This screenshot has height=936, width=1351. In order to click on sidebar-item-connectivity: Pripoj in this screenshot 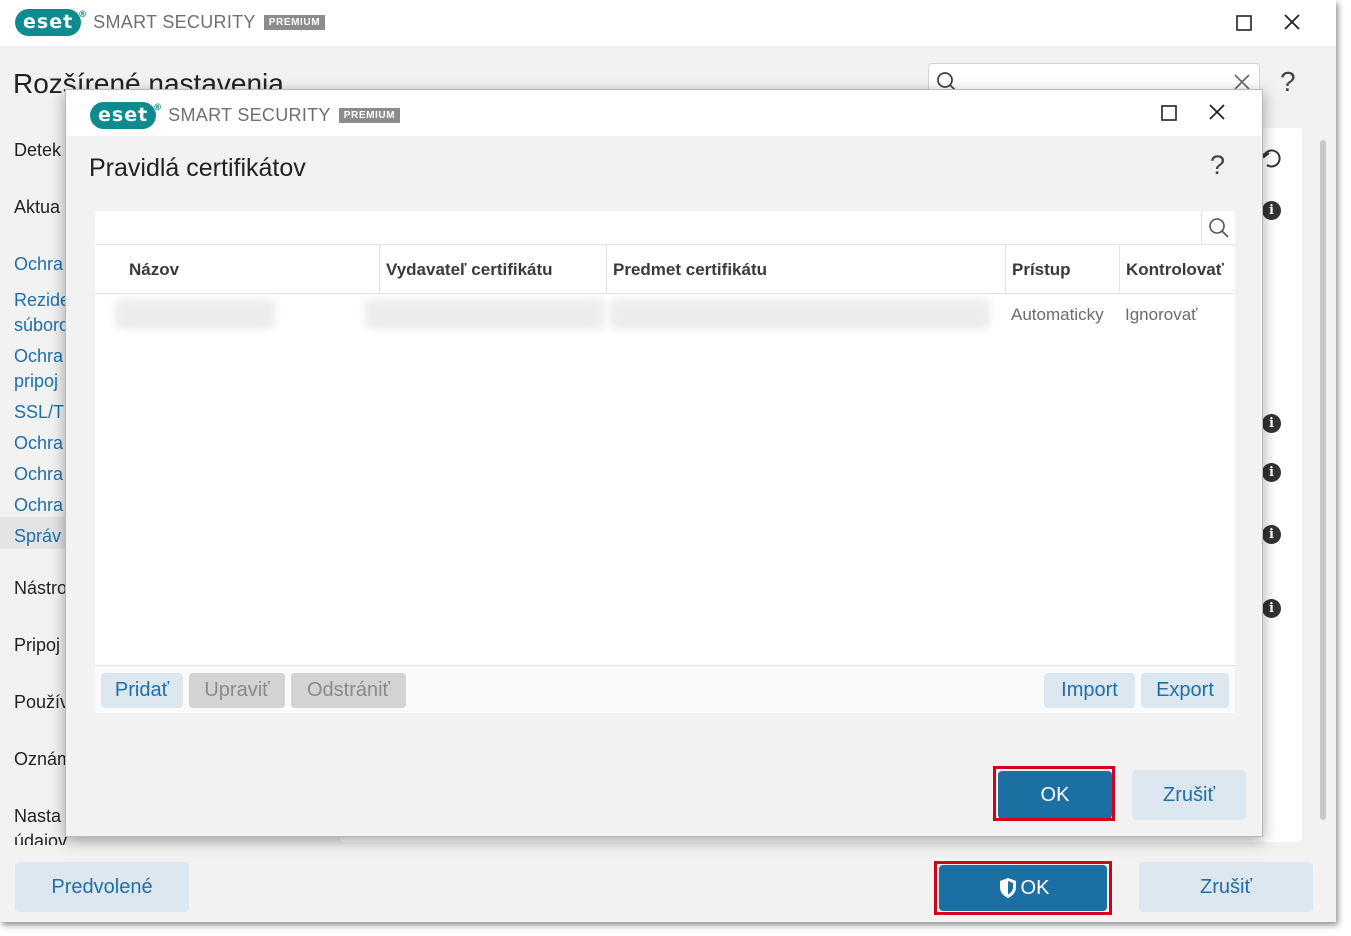, I will do `click(37, 645)`.